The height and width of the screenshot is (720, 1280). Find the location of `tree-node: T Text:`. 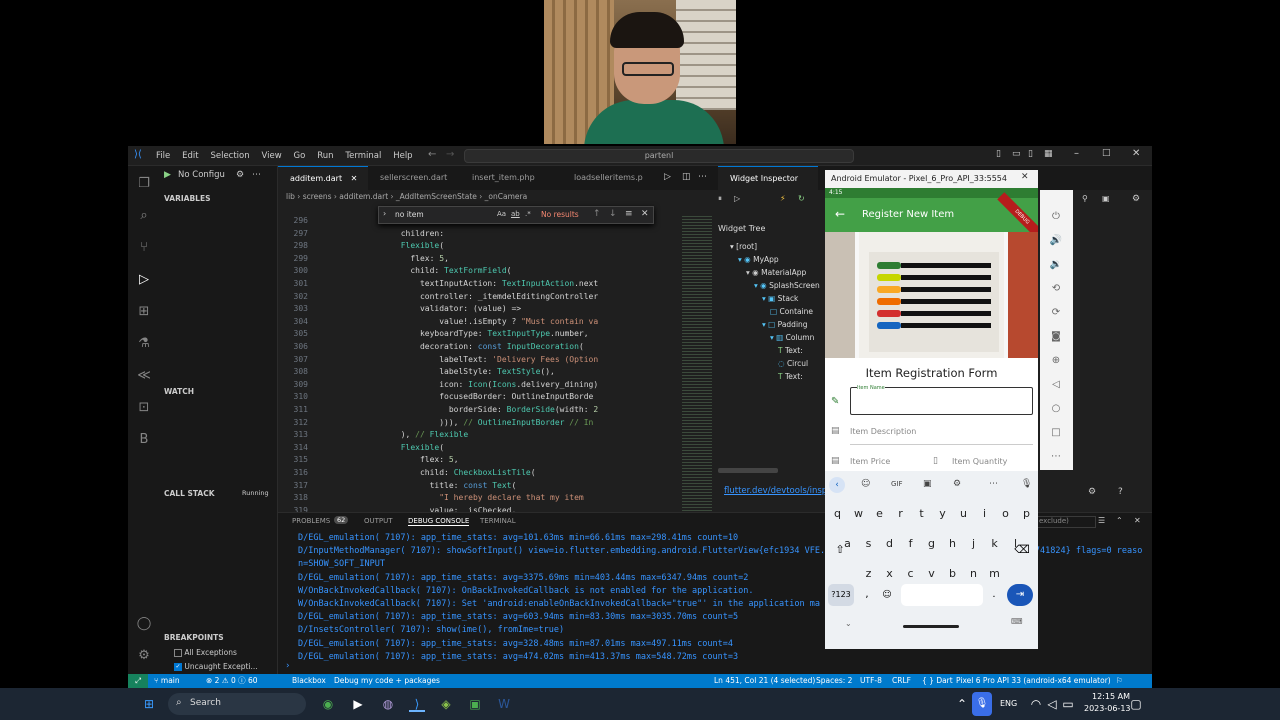

tree-node: T Text: is located at coordinates (790, 376).